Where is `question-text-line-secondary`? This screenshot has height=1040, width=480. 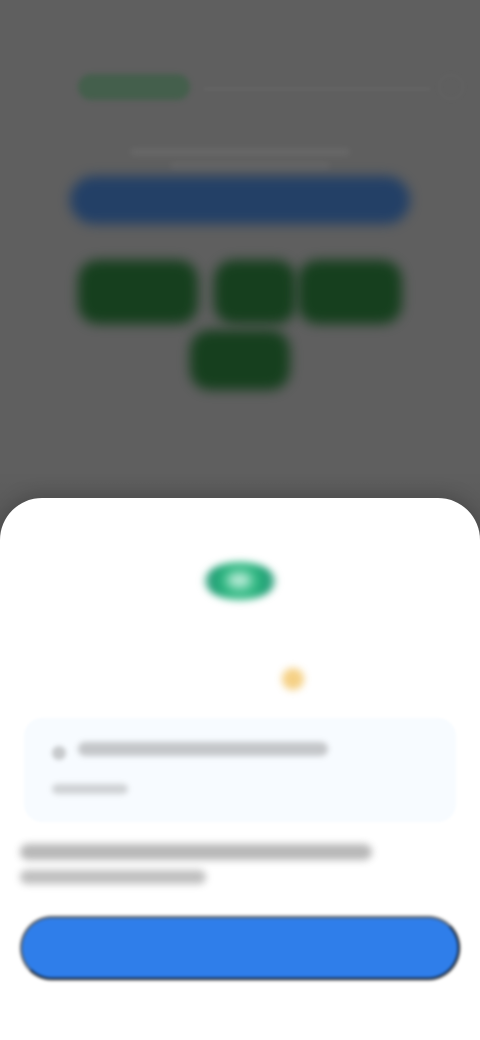 question-text-line-secondary is located at coordinates (250, 166).